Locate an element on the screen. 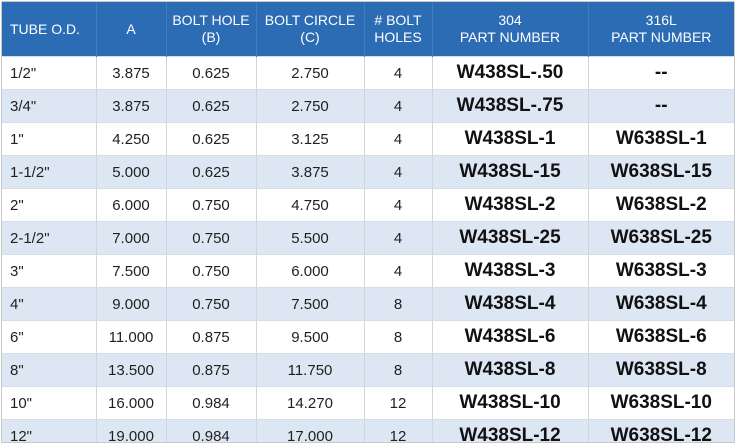 The image size is (736, 445). table-row: 1-1/2" 5.000 0.625 3.875 4 W438SL-15 W638SL-15 is located at coordinates (368, 172).